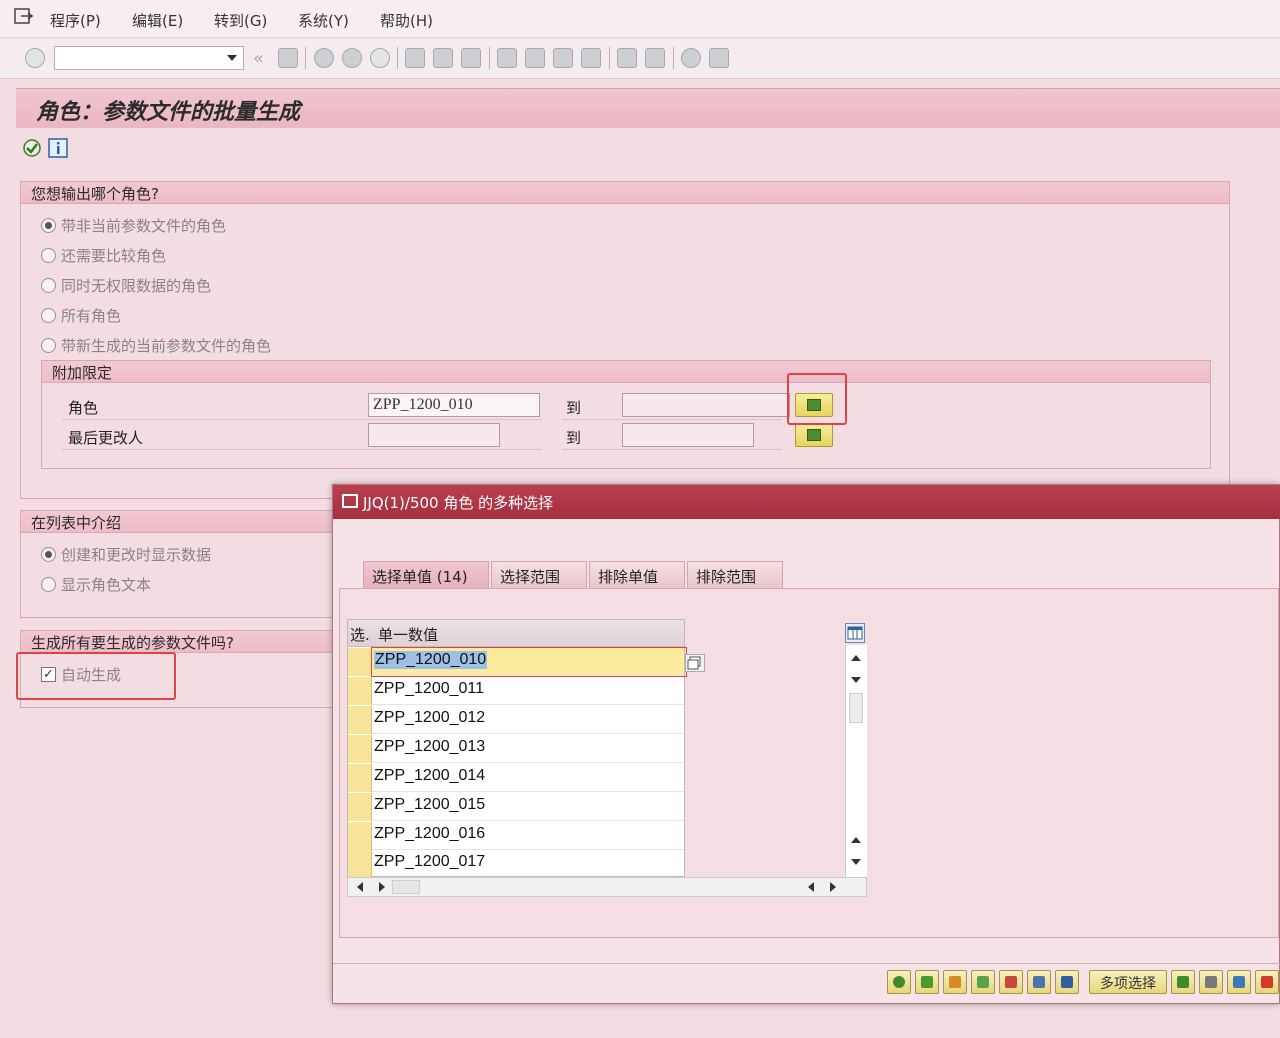 Image resolution: width=1280 pixels, height=1038 pixels. Describe the element at coordinates (352, 58) in the screenshot. I see `exit-icon` at that location.